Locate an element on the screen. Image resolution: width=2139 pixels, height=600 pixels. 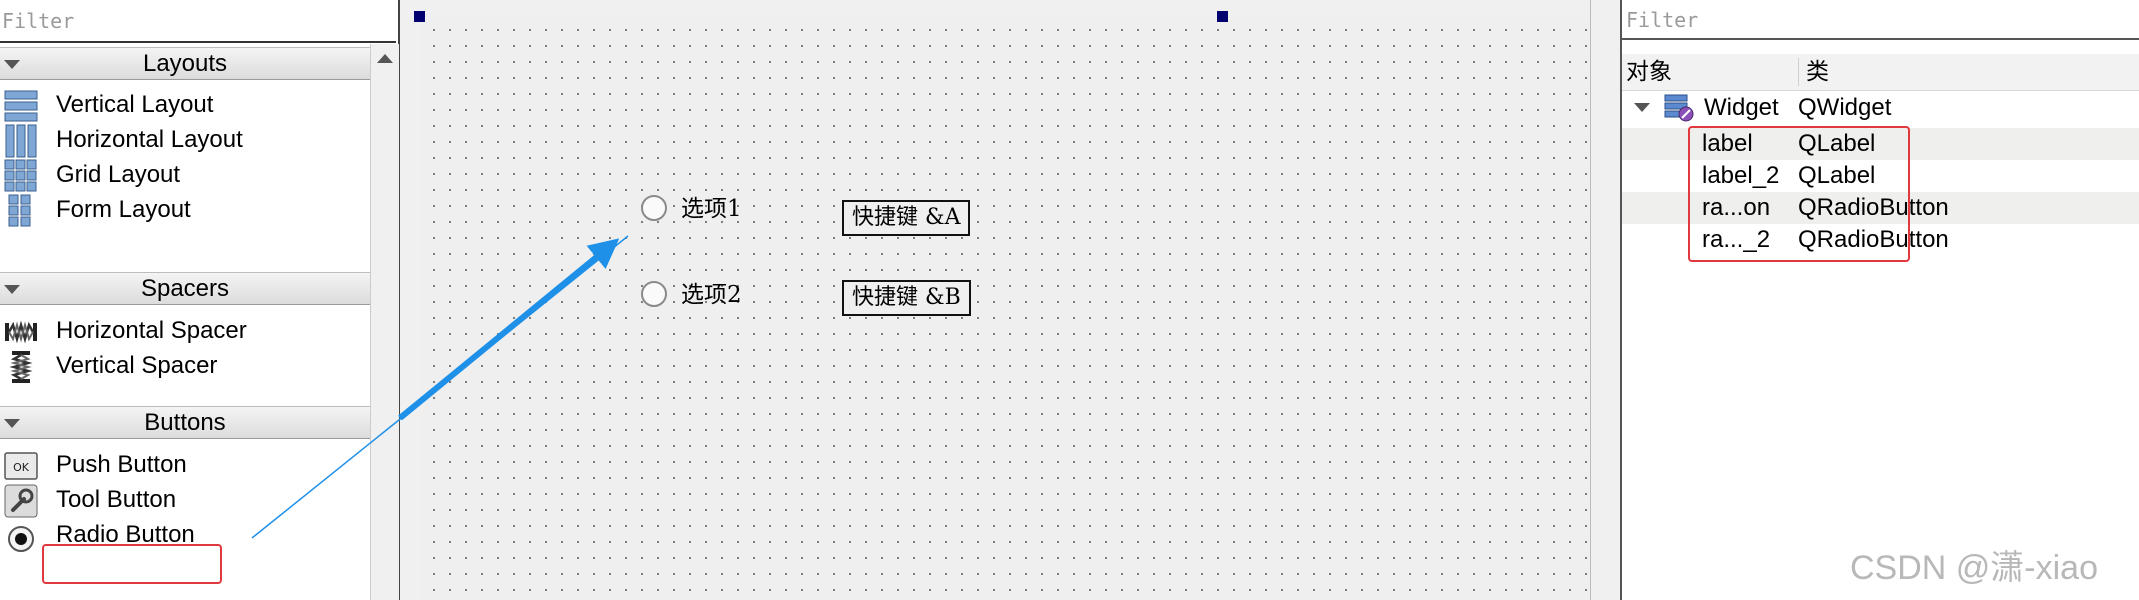
form-layout-icon is located at coordinates (19, 210).